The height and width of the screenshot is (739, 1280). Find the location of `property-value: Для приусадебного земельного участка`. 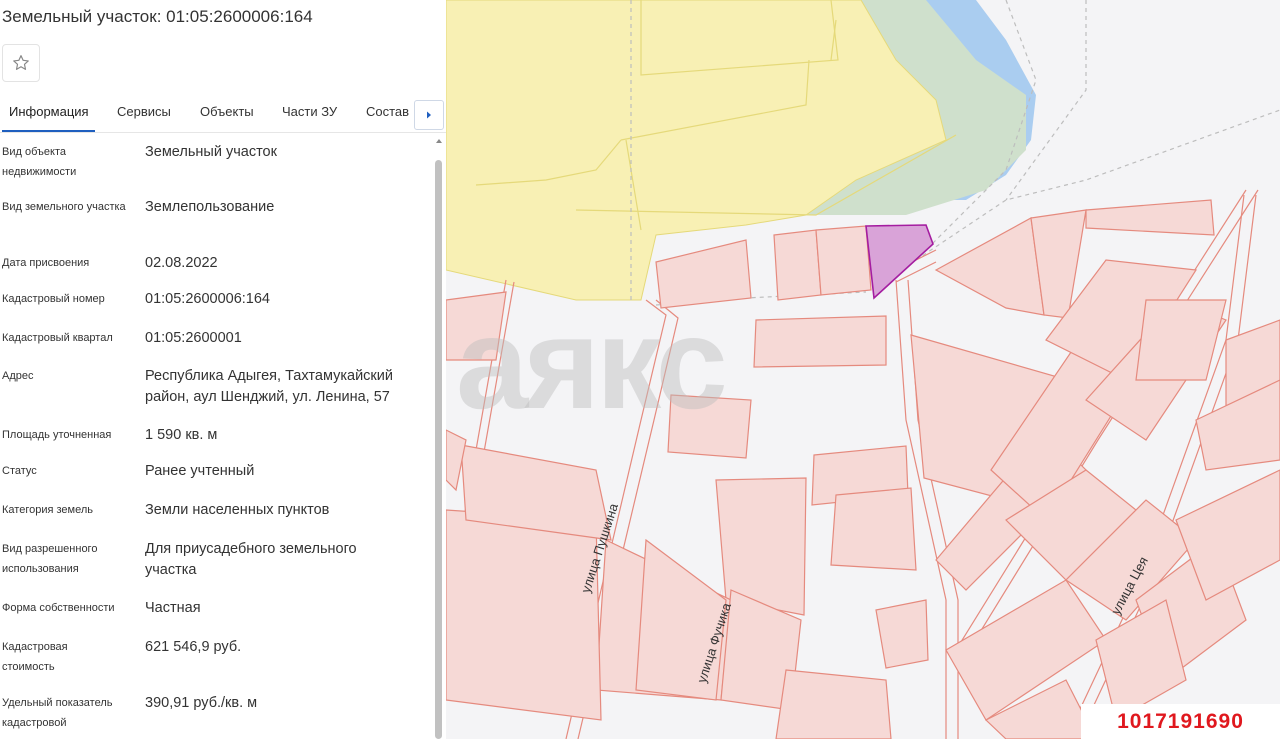

property-value: Для приусадебного земельного участка is located at coordinates (251, 559).